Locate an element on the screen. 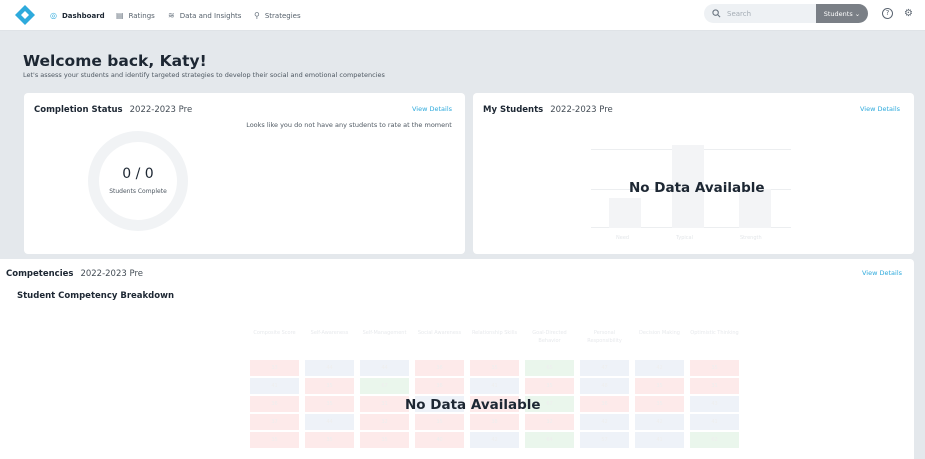 This screenshot has width=925, height=459. heatmap-cell: 67 is located at coordinates (384, 386).